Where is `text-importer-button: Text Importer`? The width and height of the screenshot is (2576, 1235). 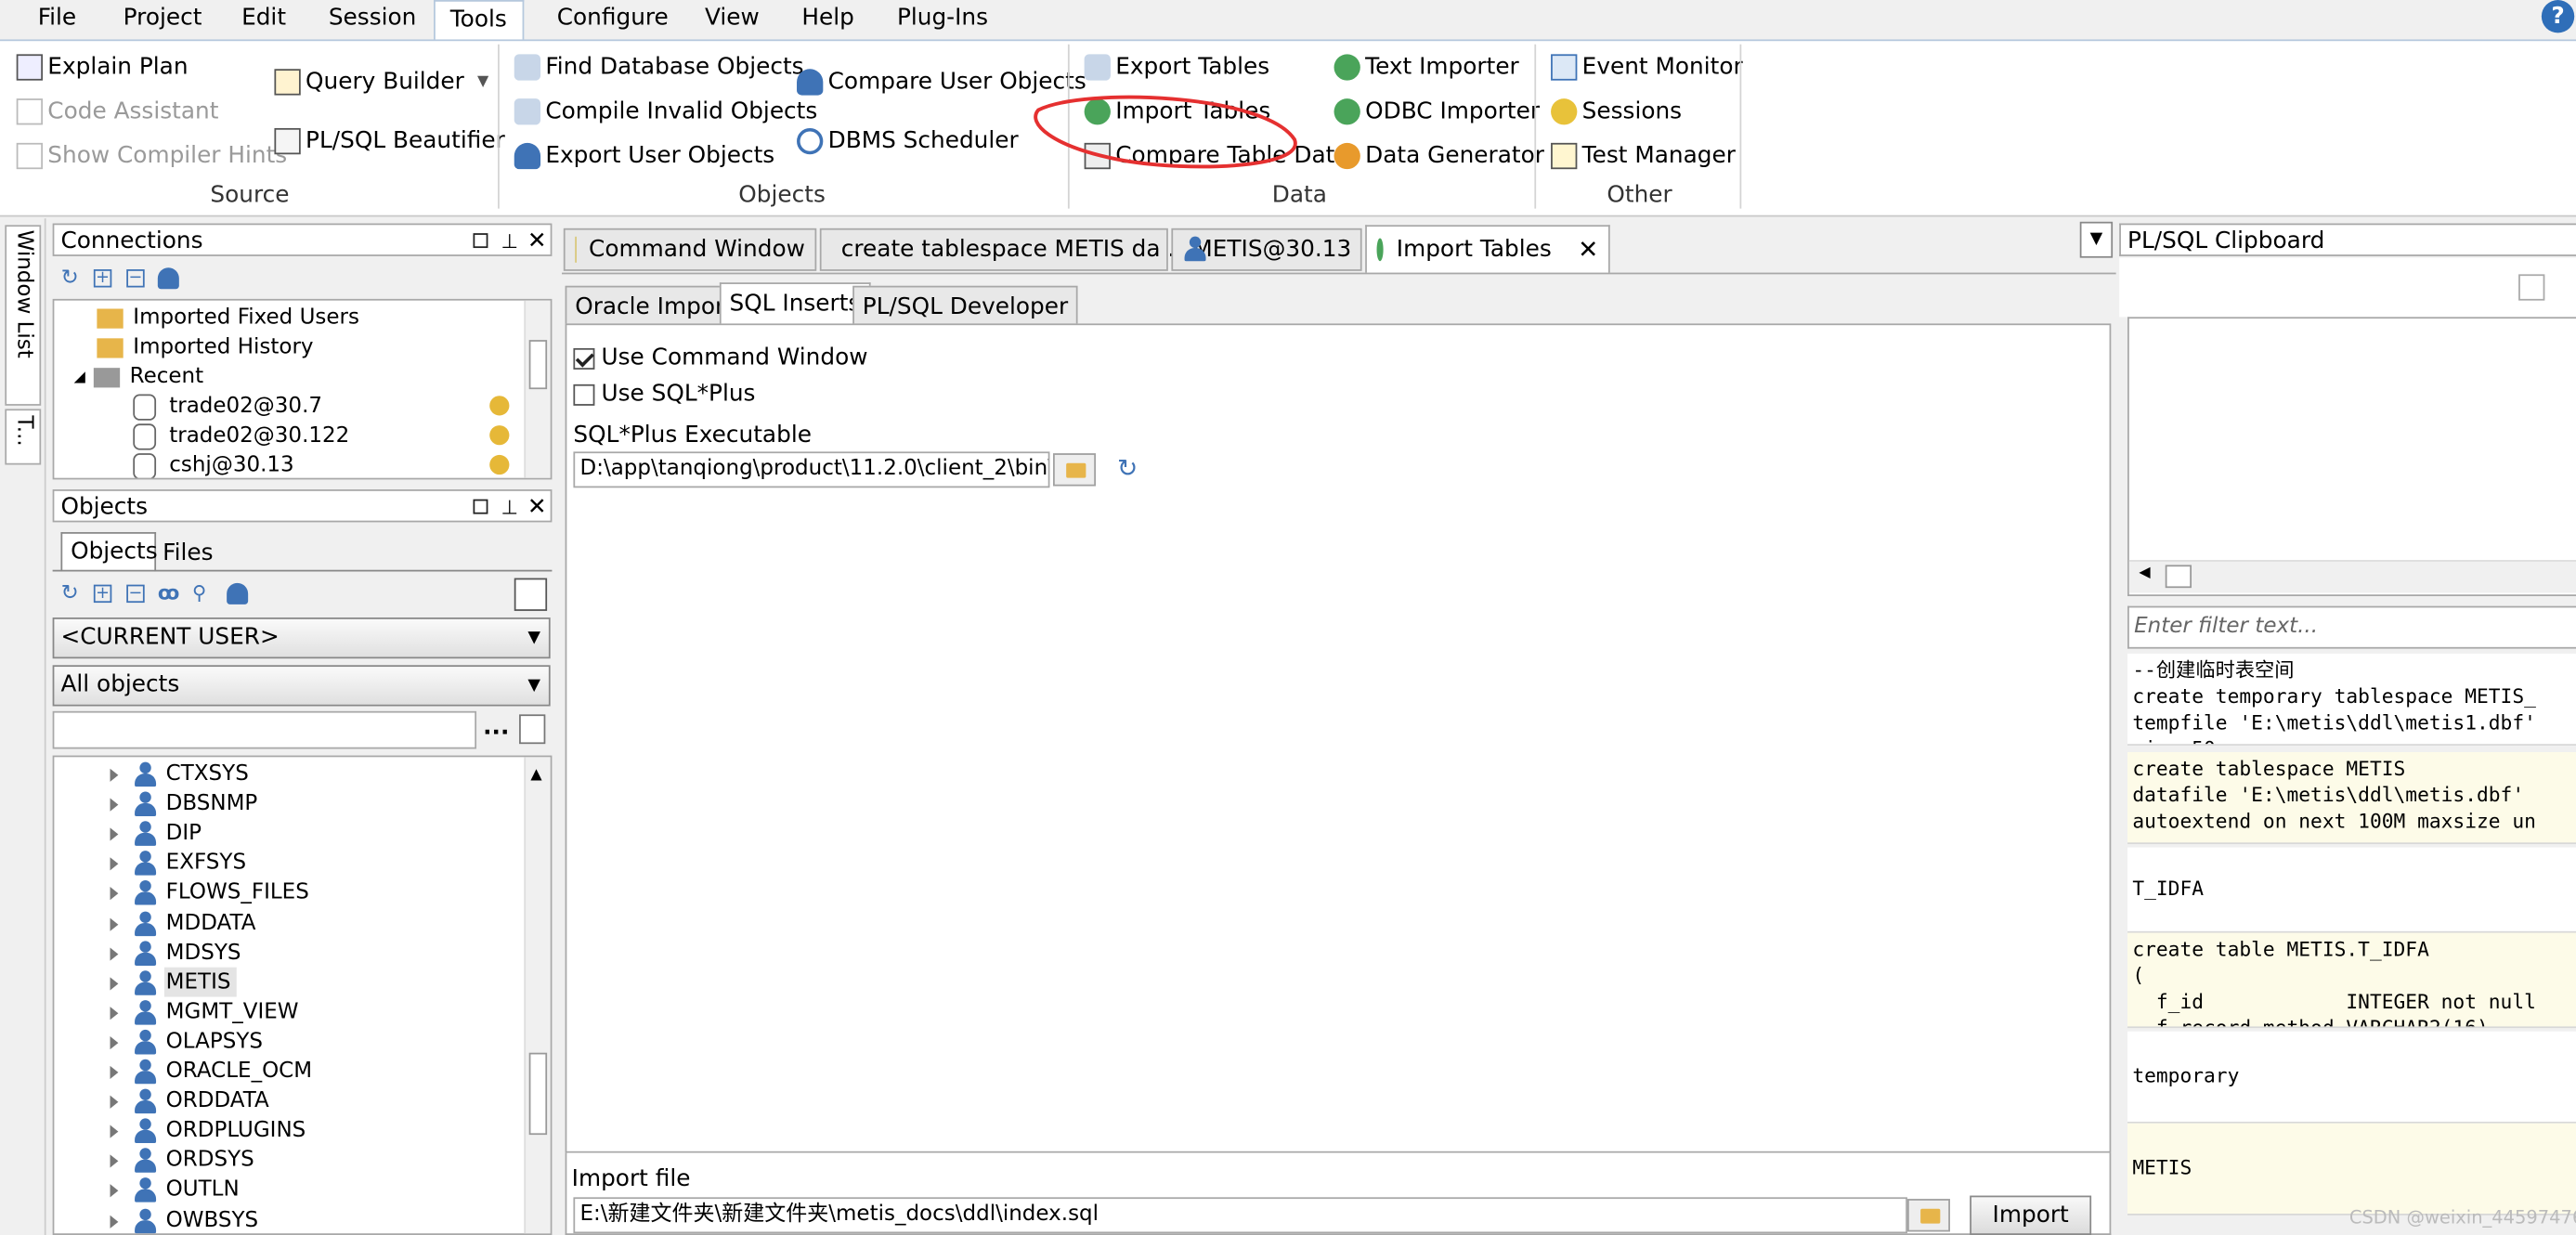
text-importer-button: Text Importer is located at coordinates (1426, 68).